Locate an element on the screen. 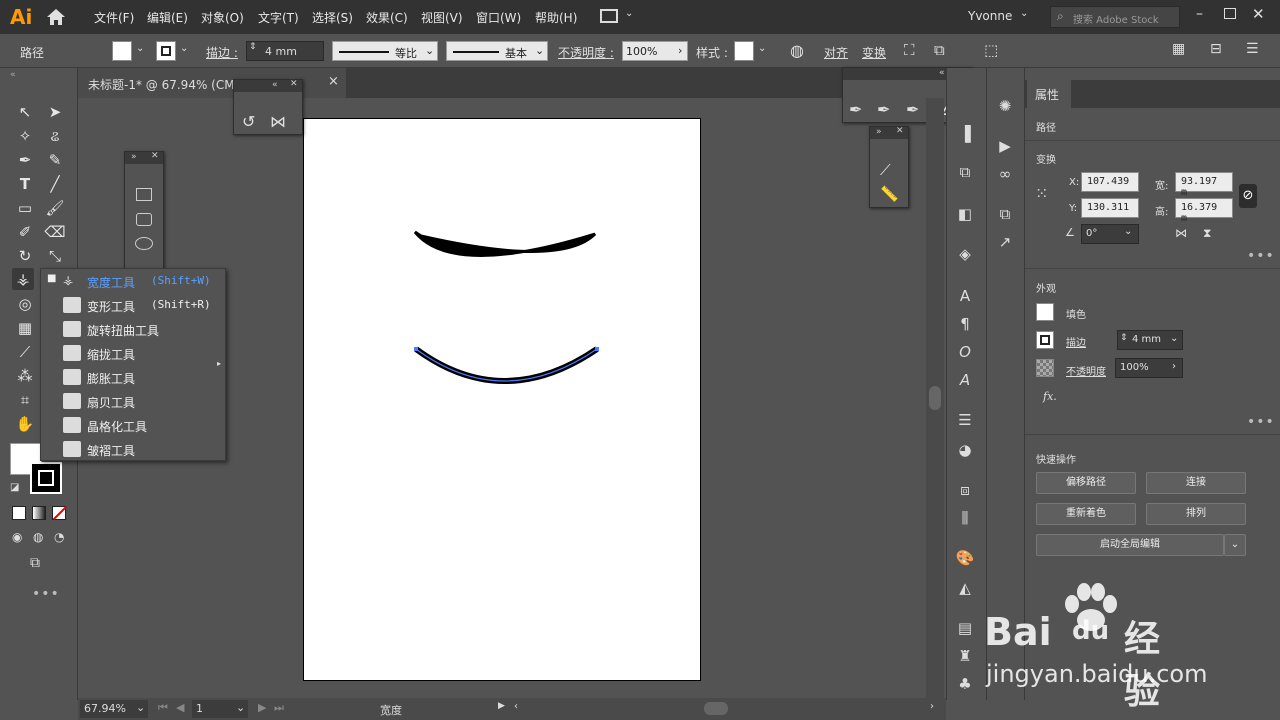 Image resolution: width=1280 pixels, height=720 pixels. scroll-right-icon: › is located at coordinates (932, 706).